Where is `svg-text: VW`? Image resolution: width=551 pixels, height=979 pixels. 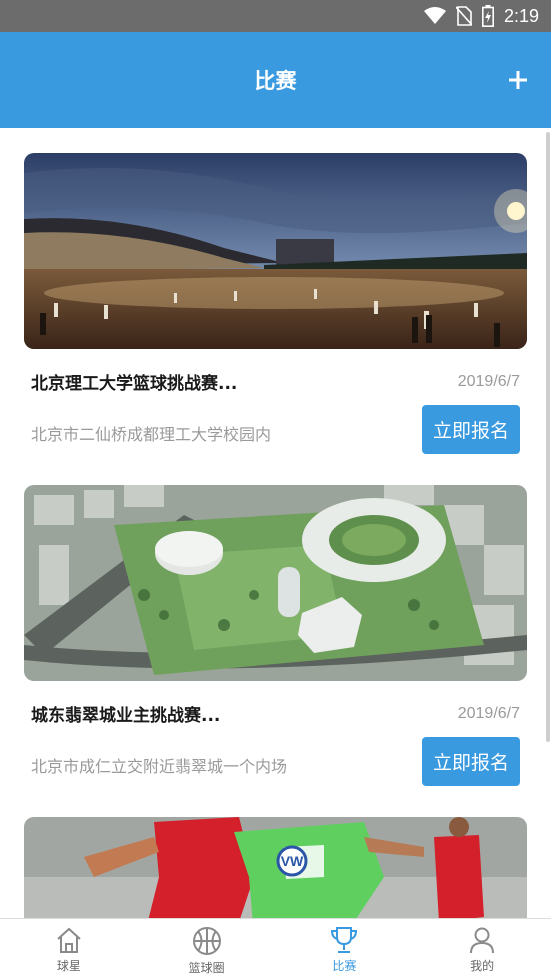 svg-text: VW is located at coordinates (292, 861).